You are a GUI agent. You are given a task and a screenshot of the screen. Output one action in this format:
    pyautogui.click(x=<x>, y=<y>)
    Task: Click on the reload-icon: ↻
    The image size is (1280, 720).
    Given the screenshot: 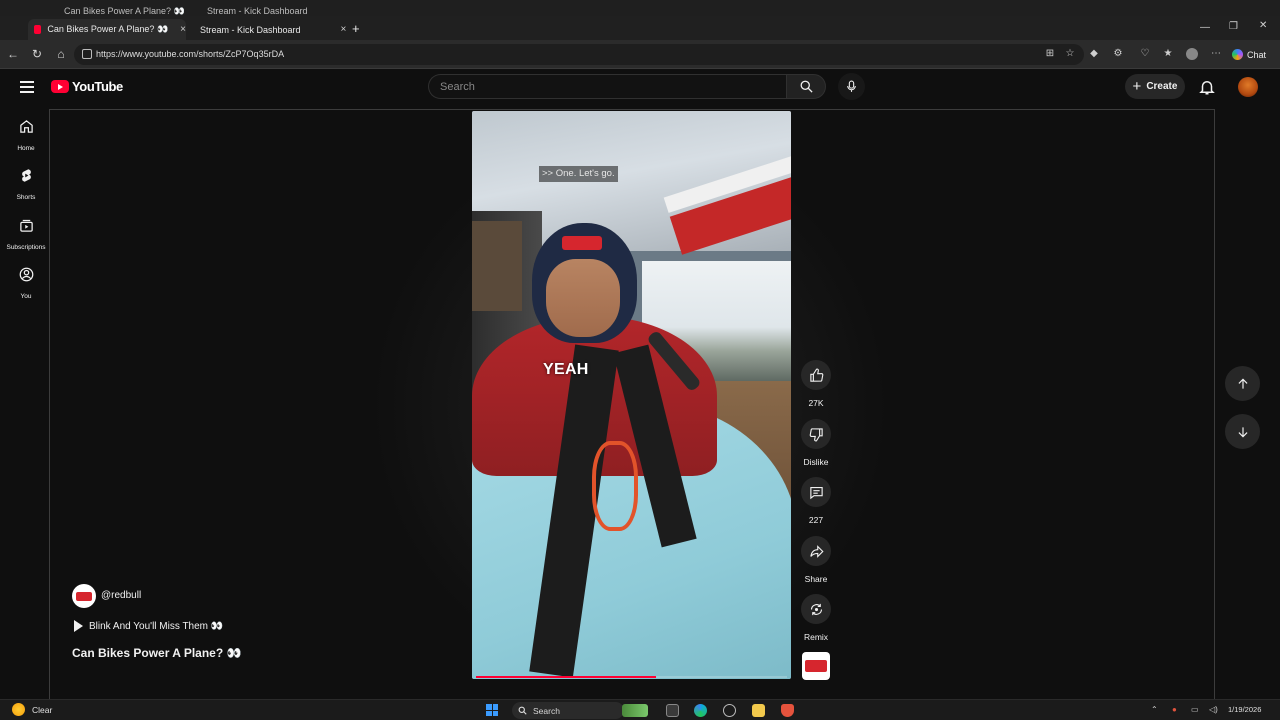 What is the action you would take?
    pyautogui.click(x=37, y=54)
    